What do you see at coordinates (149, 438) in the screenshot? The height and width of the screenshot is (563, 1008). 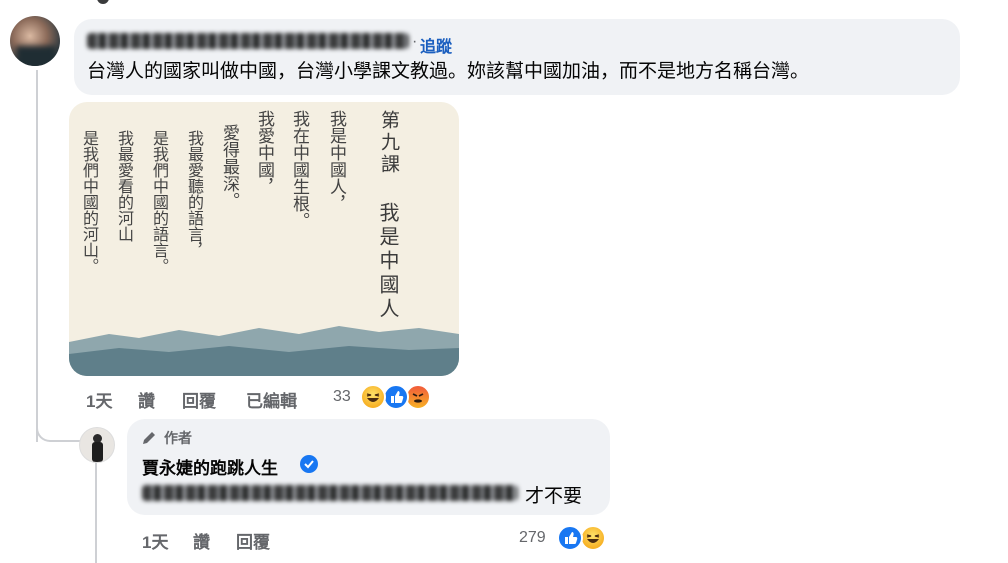 I see `pencil-icon` at bounding box center [149, 438].